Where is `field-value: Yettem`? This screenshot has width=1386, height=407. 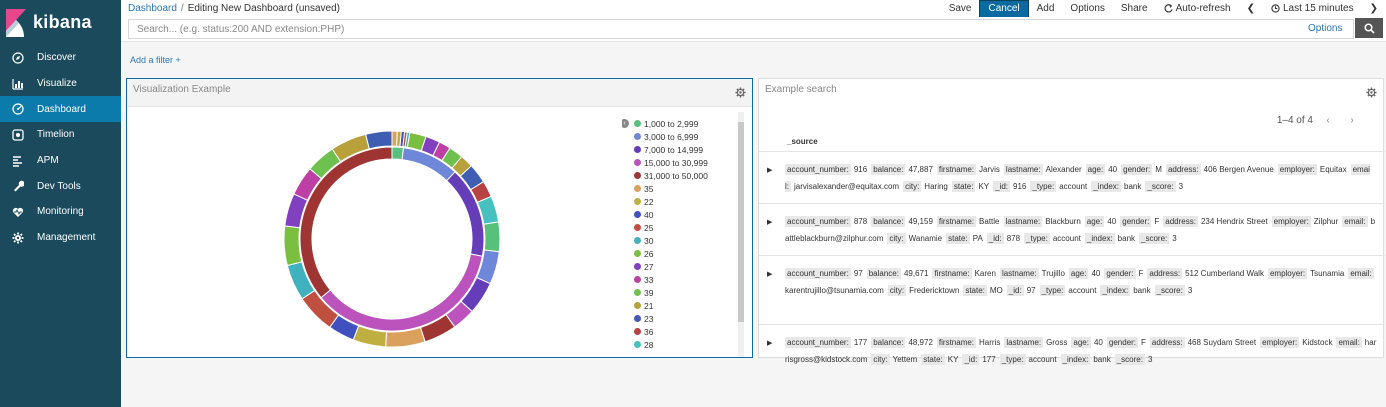
field-value: Yettem is located at coordinates (905, 359).